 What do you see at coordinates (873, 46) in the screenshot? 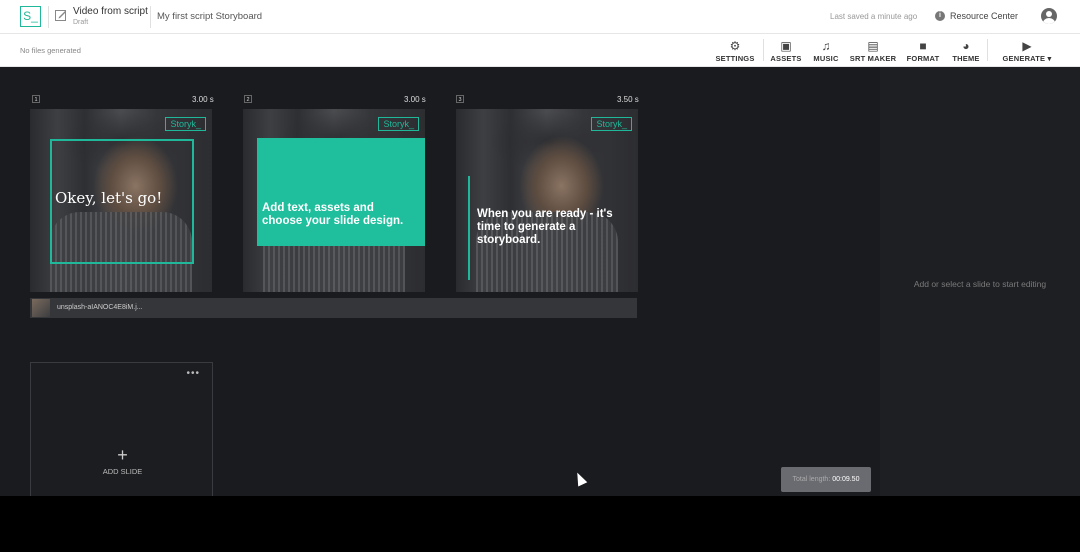
I see `document-icon: ▤` at bounding box center [873, 46].